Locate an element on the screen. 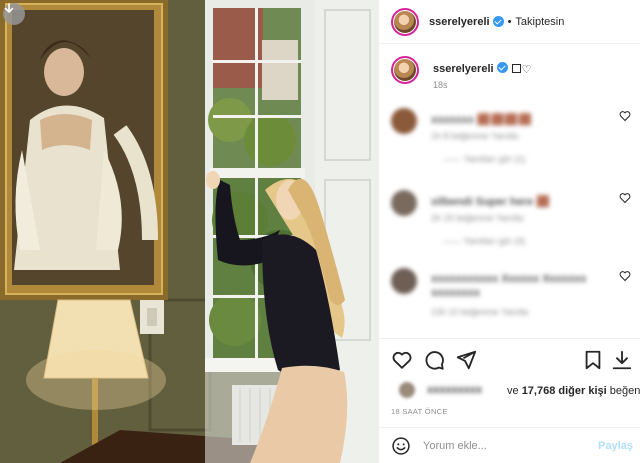  header-username: sserelyereli is located at coordinates (459, 22).